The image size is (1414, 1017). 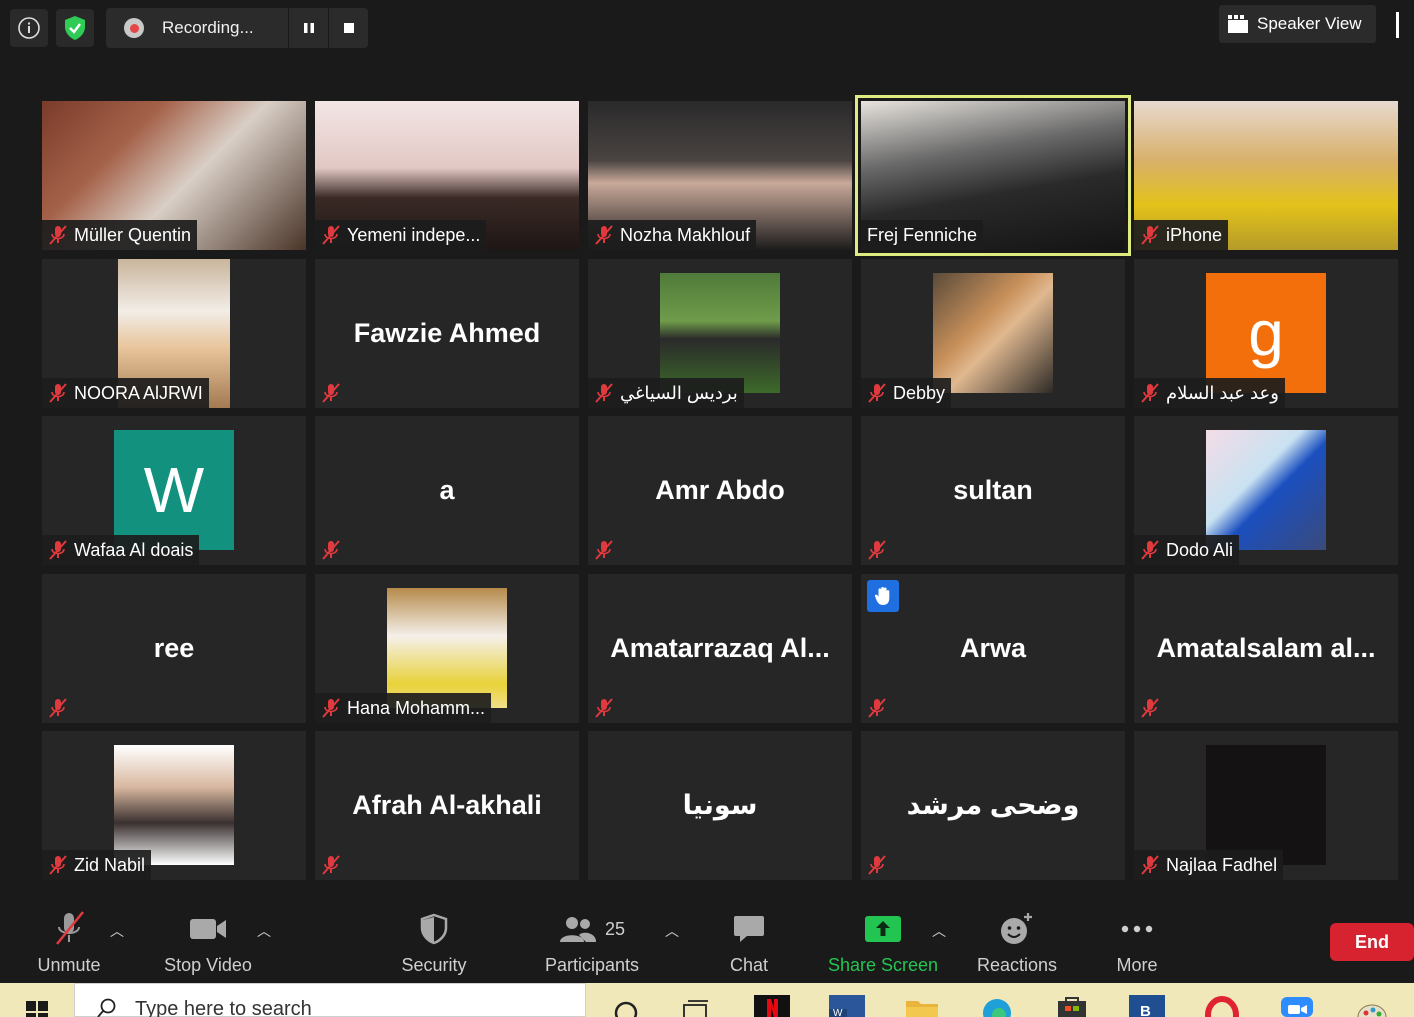 What do you see at coordinates (138, 392) in the screenshot?
I see `participant-name: NOORA AlJRWI` at bounding box center [138, 392].